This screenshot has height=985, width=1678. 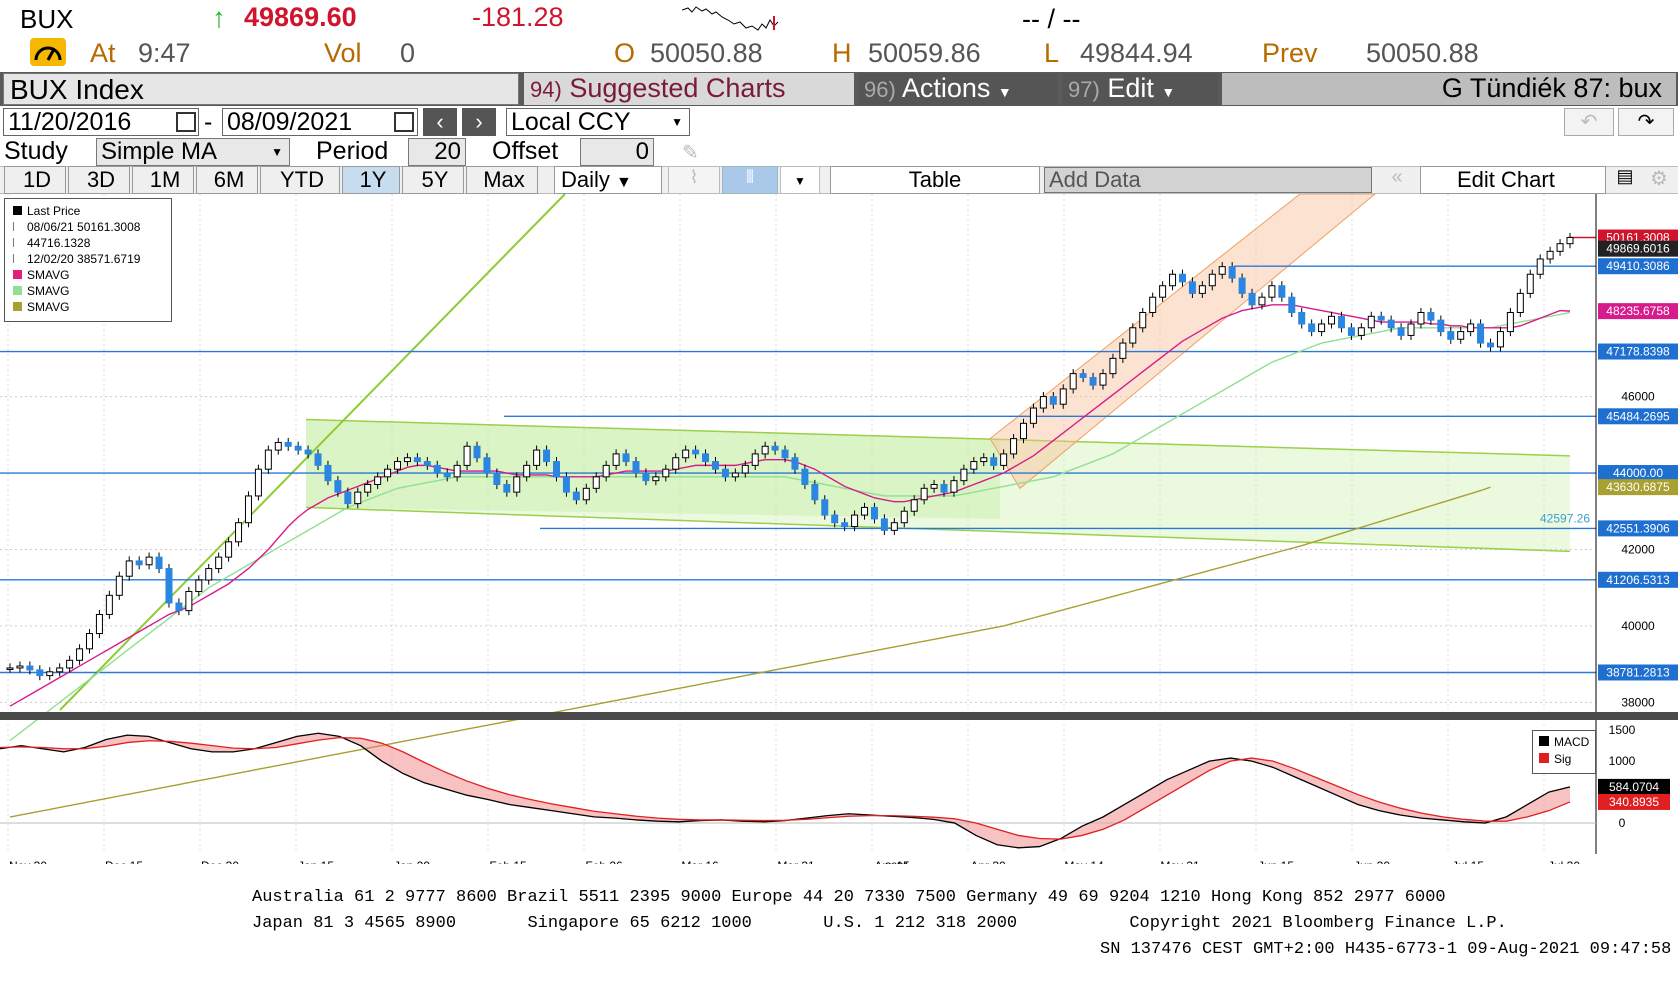 I want to click on x-tick-label: Dec 30, so click(x=220, y=861).